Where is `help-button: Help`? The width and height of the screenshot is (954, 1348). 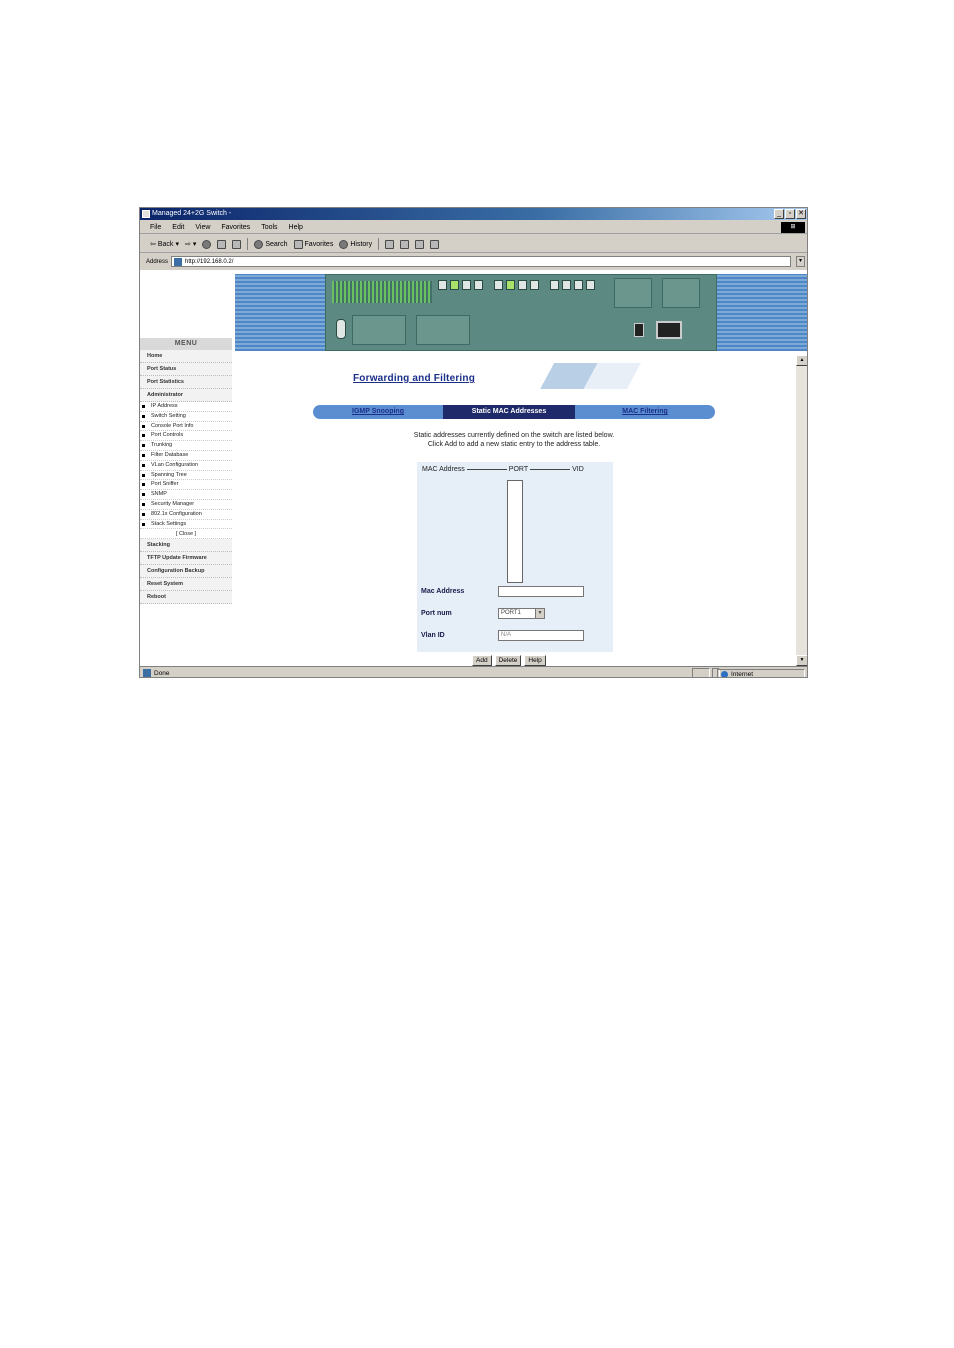 help-button: Help is located at coordinates (535, 660).